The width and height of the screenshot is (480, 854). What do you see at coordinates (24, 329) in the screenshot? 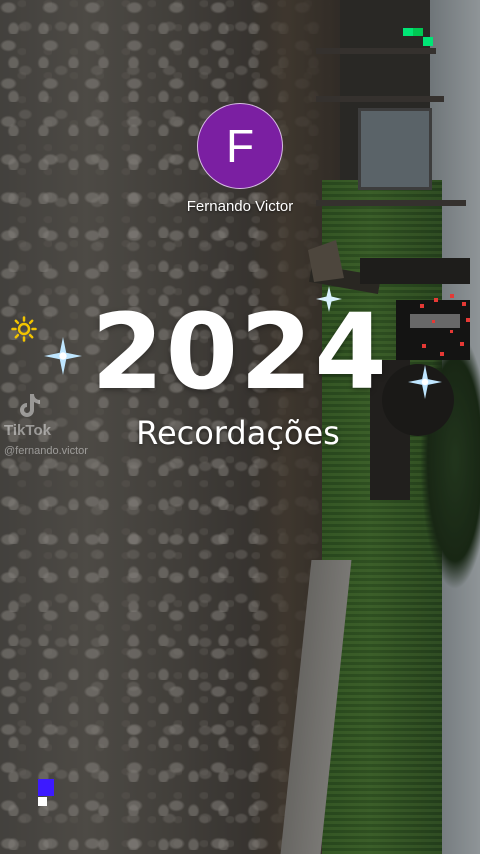
I see `sun-icon` at bounding box center [24, 329].